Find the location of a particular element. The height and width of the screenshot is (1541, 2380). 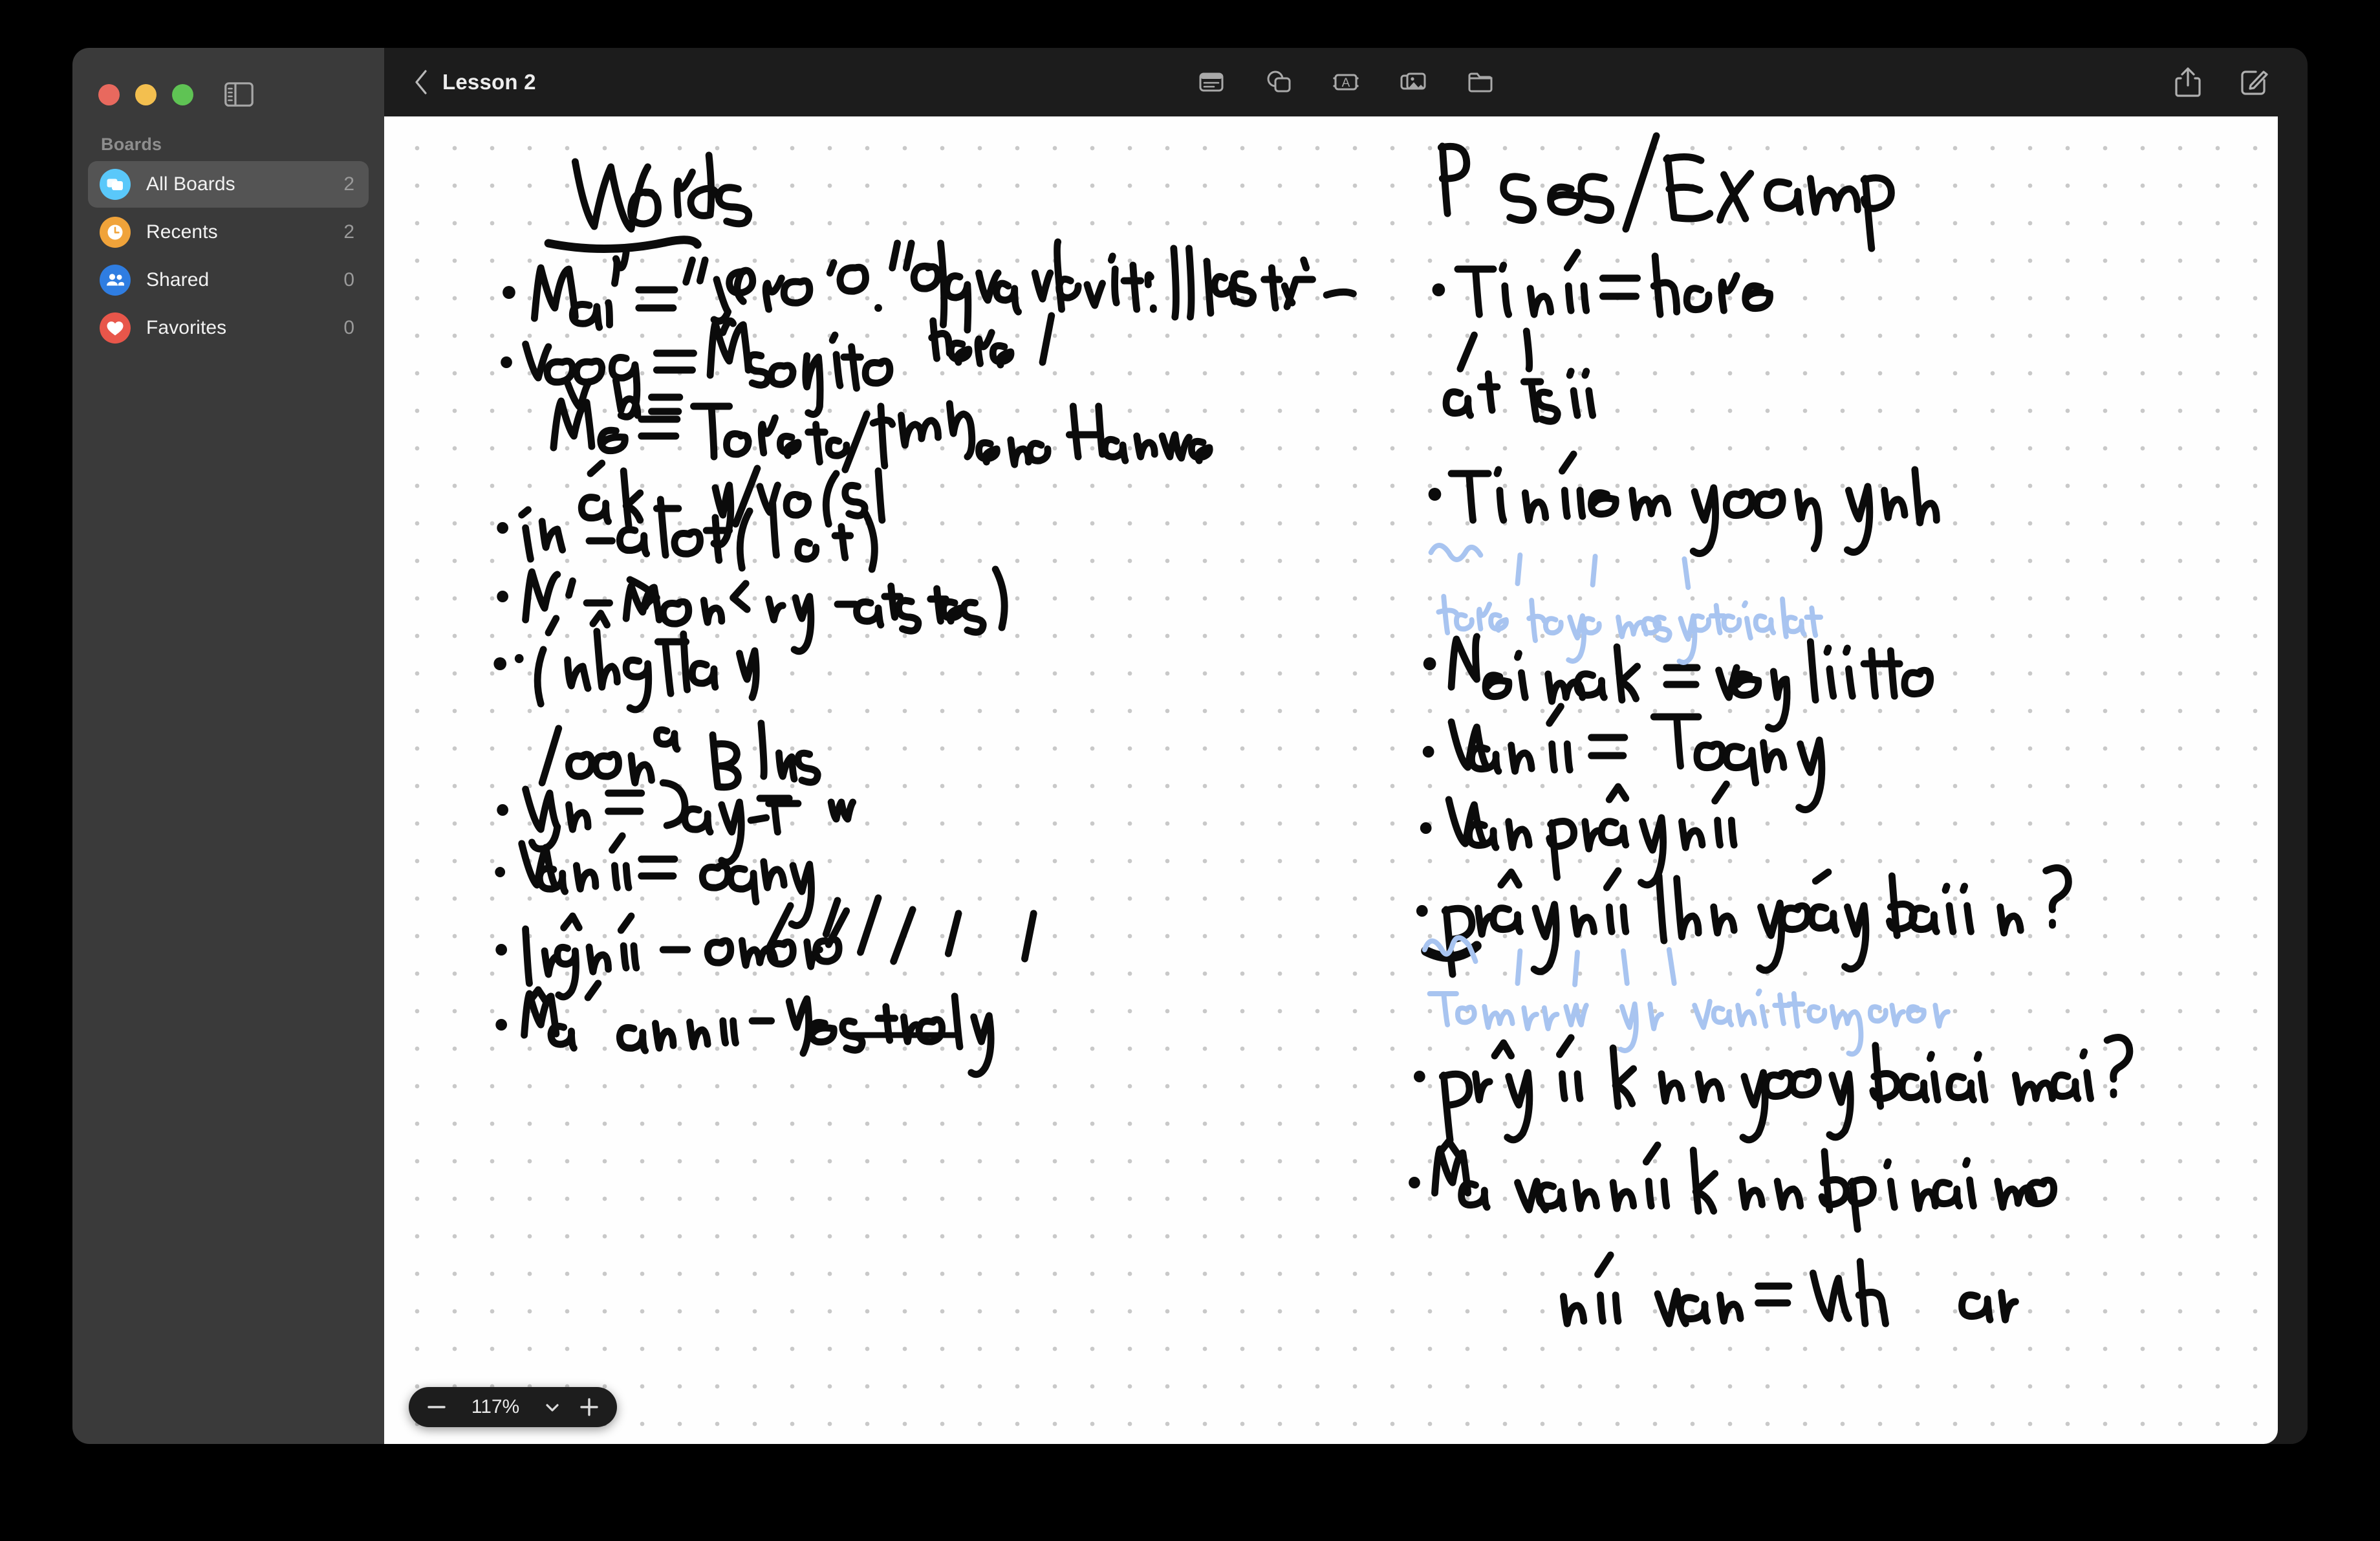

sidebar-item-label: Shared is located at coordinates (178, 279).